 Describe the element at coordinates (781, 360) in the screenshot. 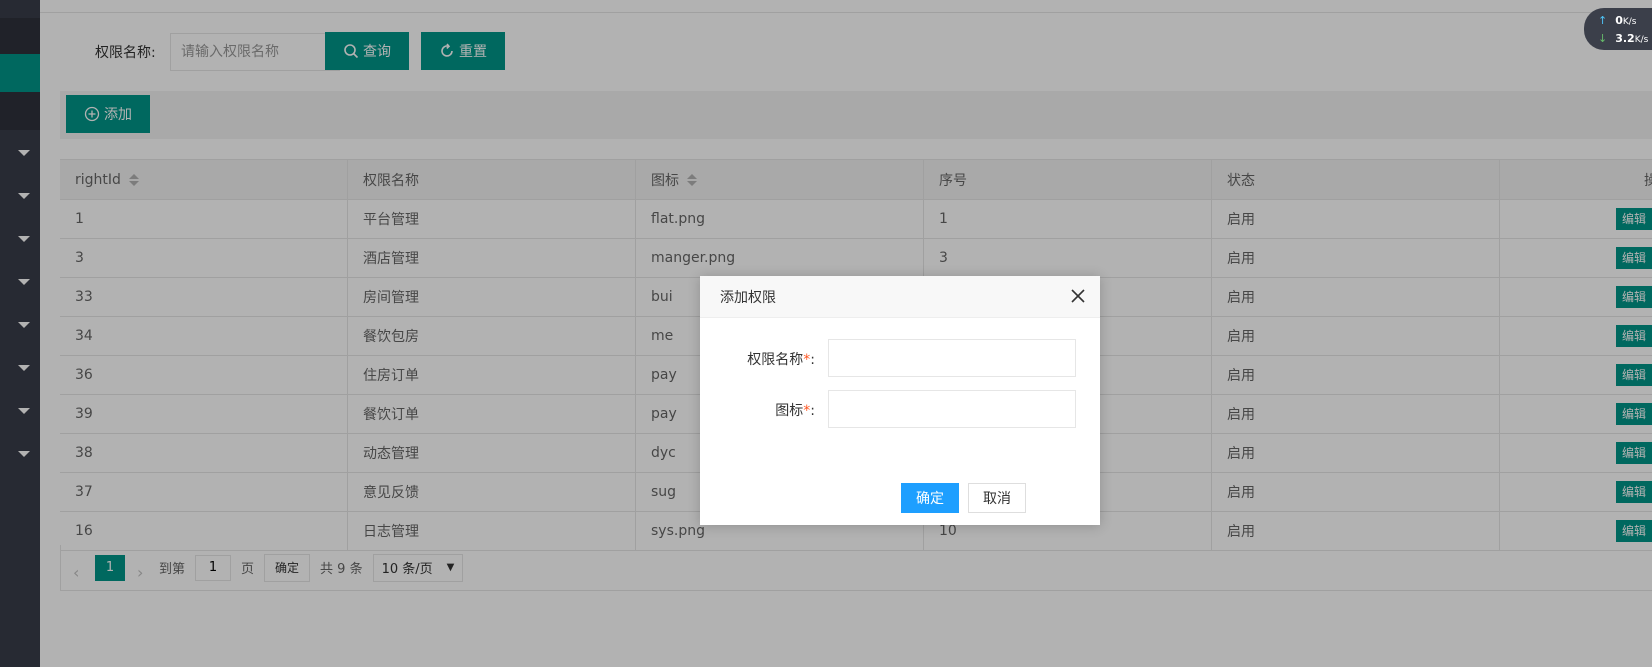

I see `name-field-label: 权限名称*:` at that location.